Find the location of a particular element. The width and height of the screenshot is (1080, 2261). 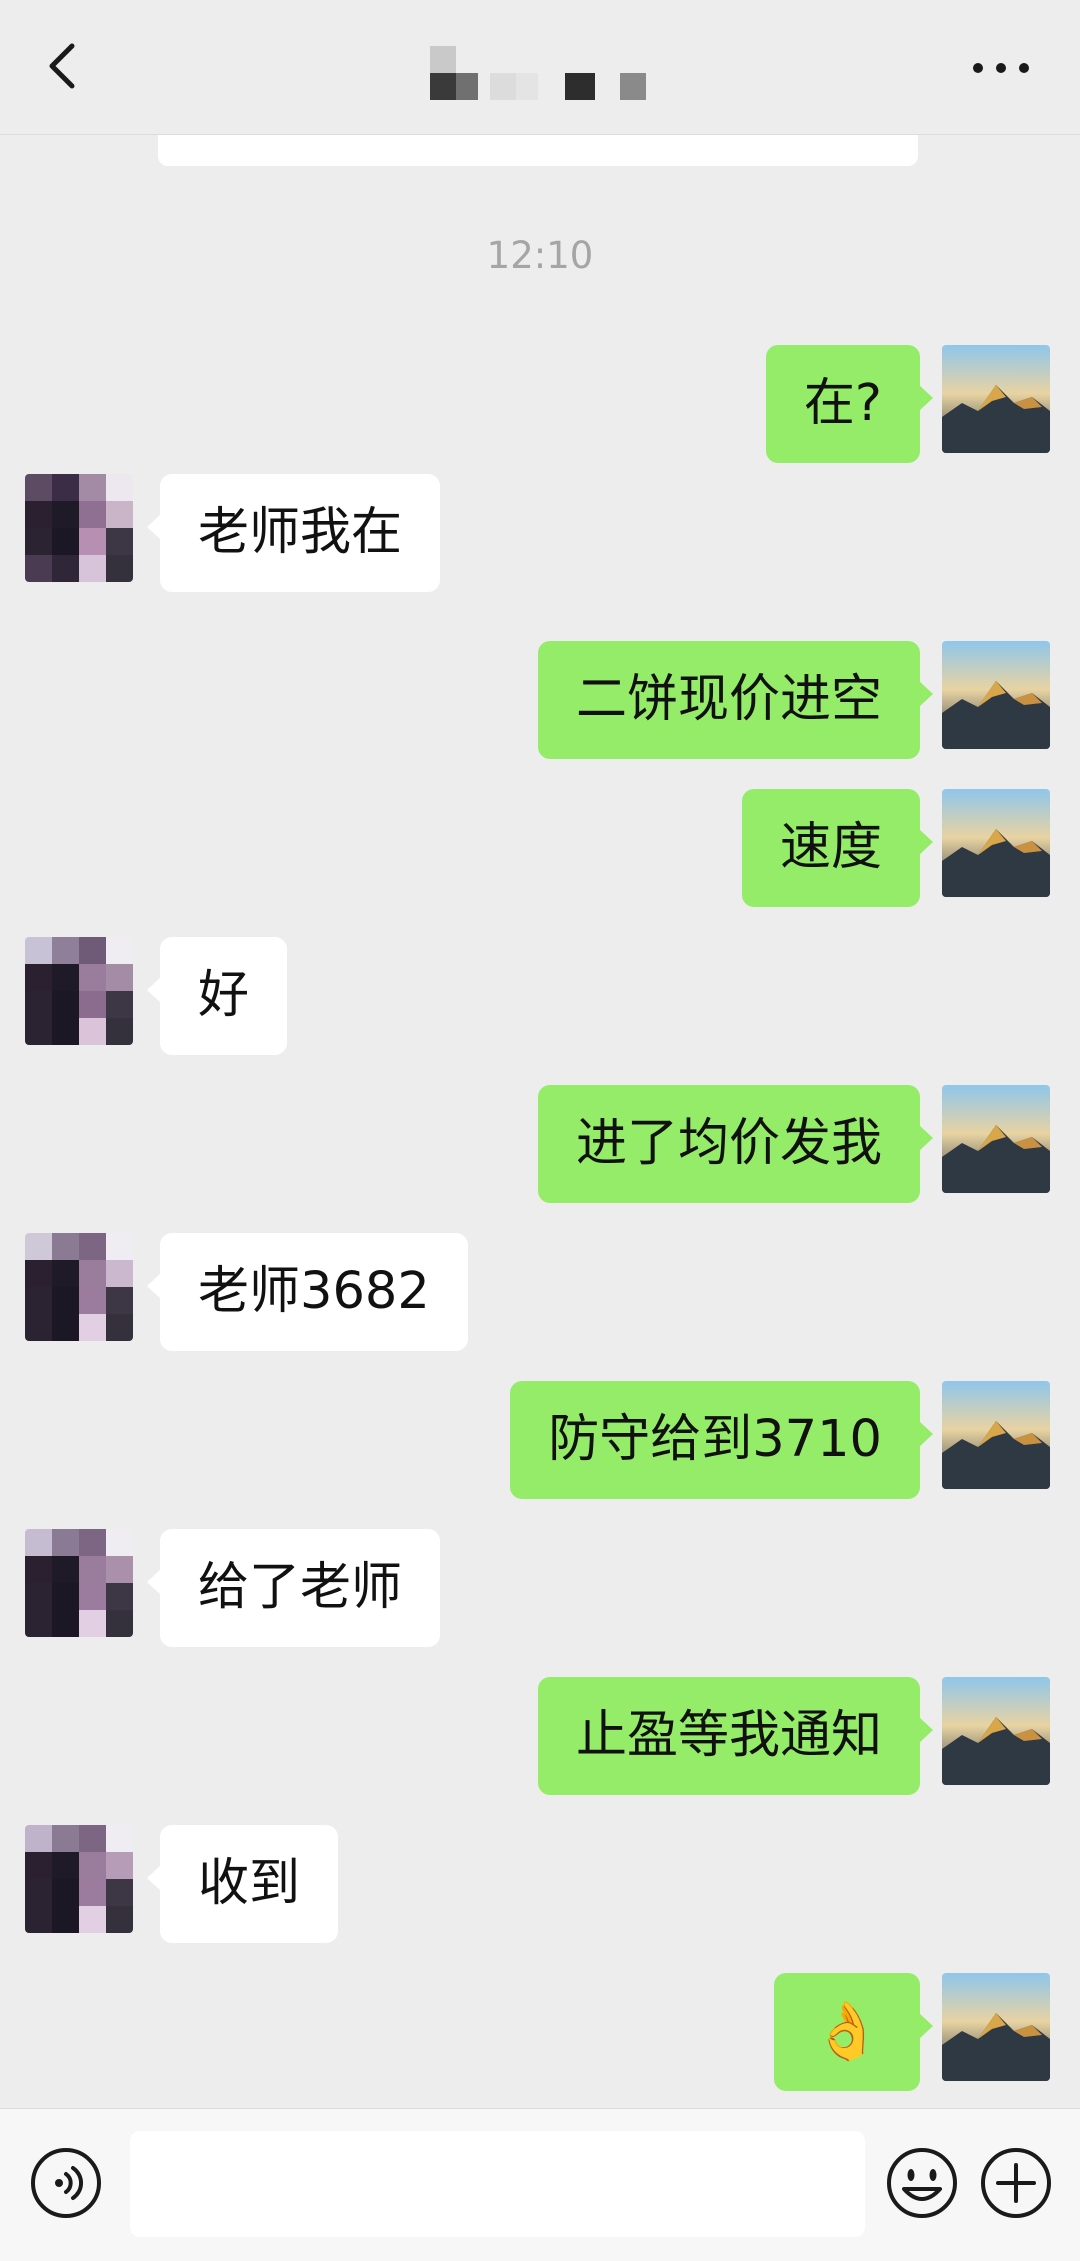

message-timestamp: 12:10 is located at coordinates (540, 255).